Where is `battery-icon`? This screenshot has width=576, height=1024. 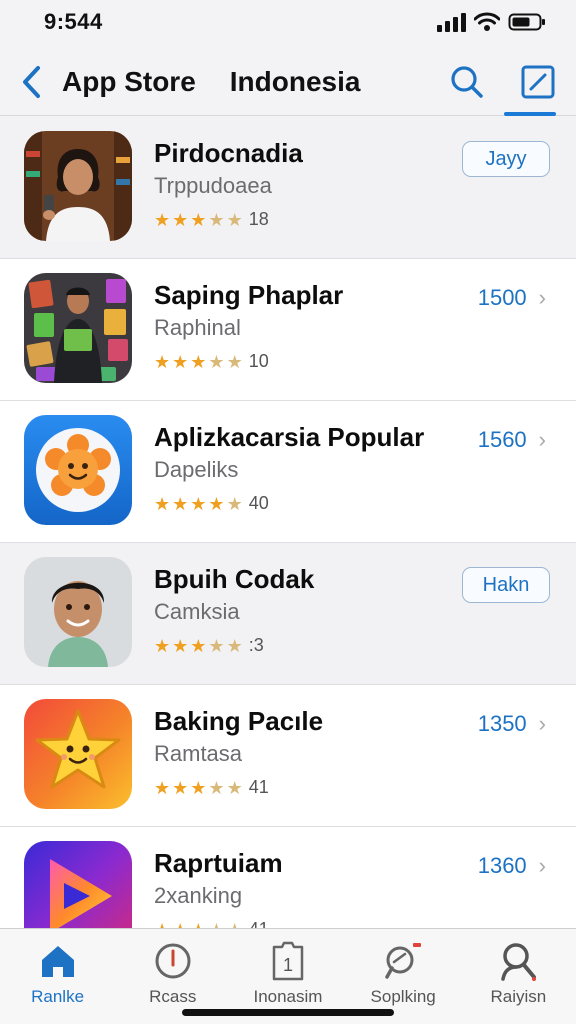 battery-icon is located at coordinates (526, 22).